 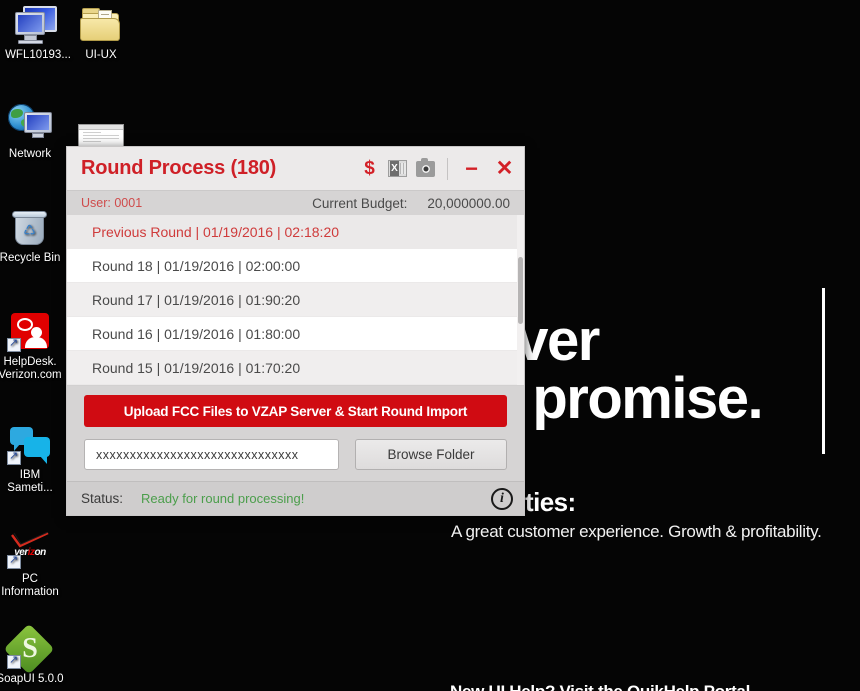 I want to click on user-label: User: 0001, so click(x=112, y=203).